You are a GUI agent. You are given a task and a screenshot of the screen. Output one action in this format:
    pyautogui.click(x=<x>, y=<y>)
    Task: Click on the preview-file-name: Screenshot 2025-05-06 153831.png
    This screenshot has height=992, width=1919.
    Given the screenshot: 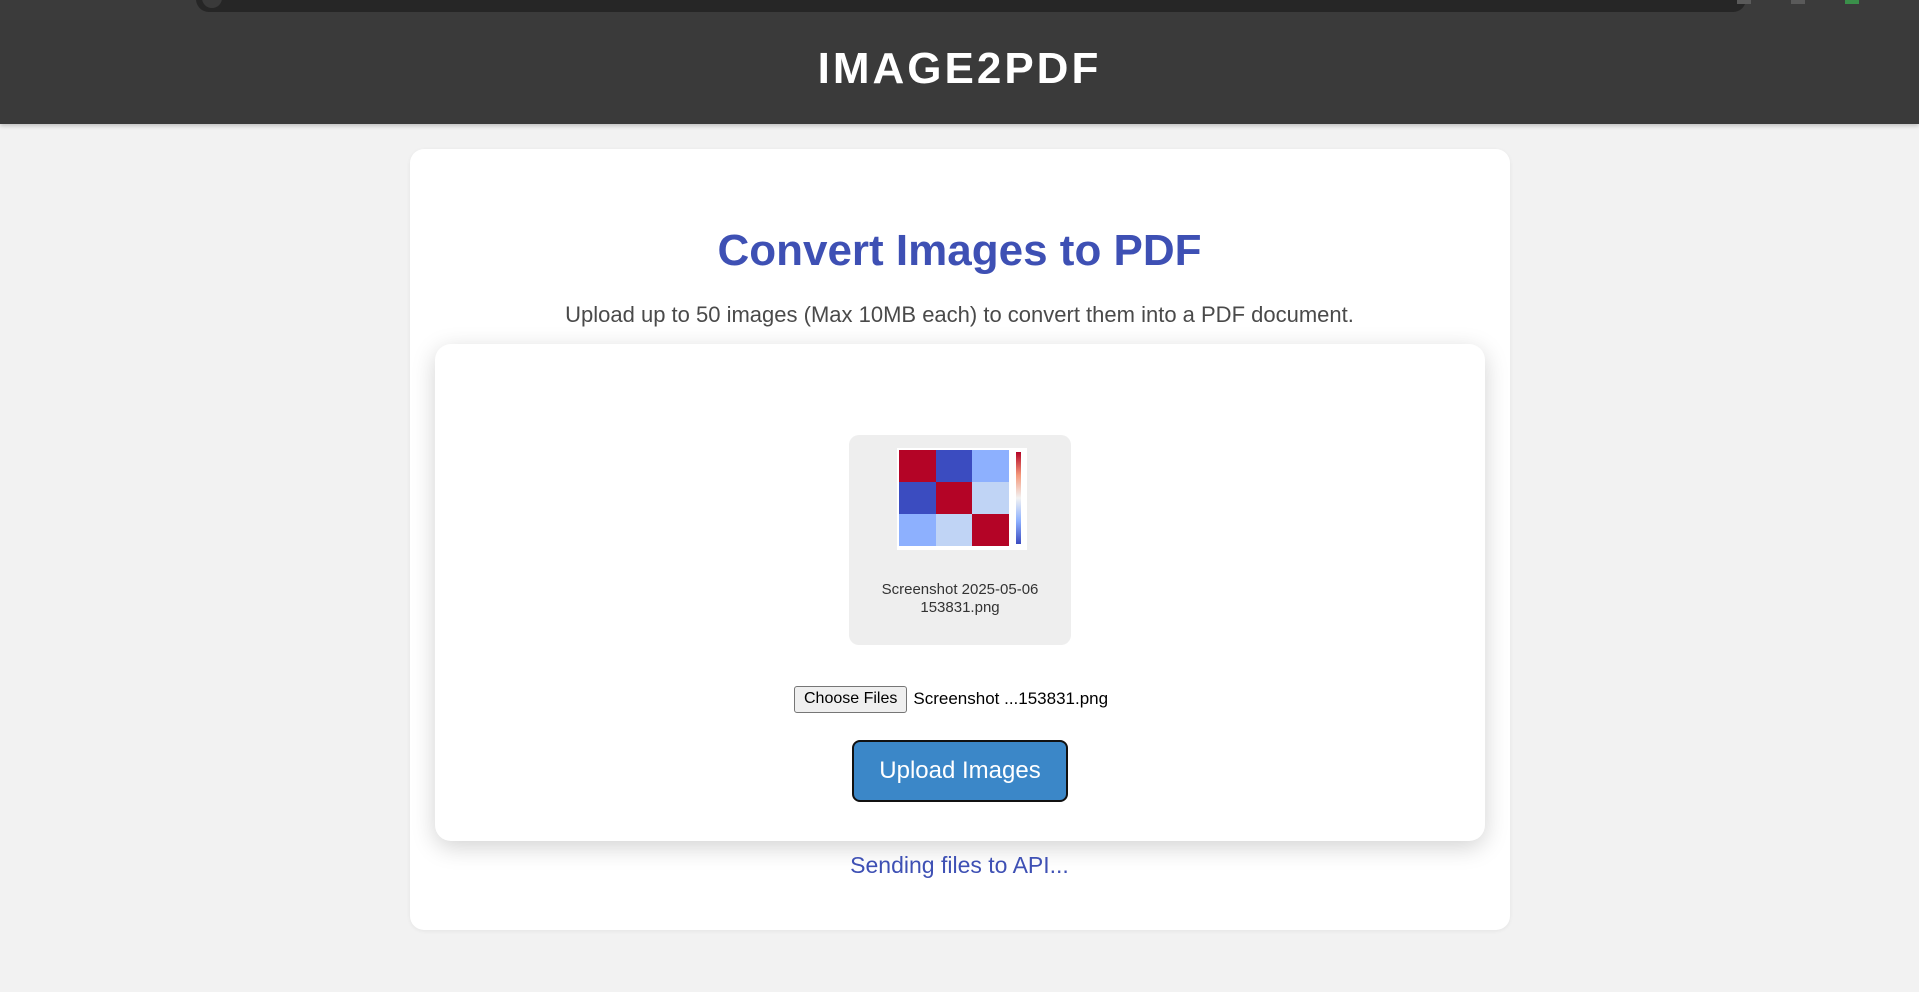 What is the action you would take?
    pyautogui.click(x=960, y=599)
    